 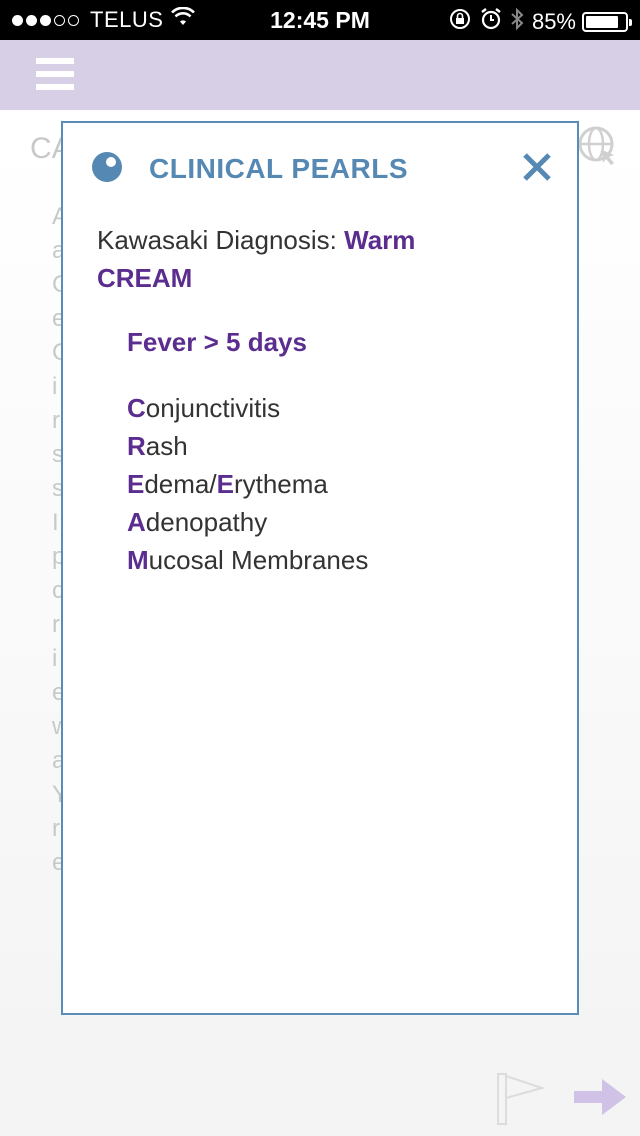 I want to click on mnemonic-lead: Warm, so click(x=380, y=240).